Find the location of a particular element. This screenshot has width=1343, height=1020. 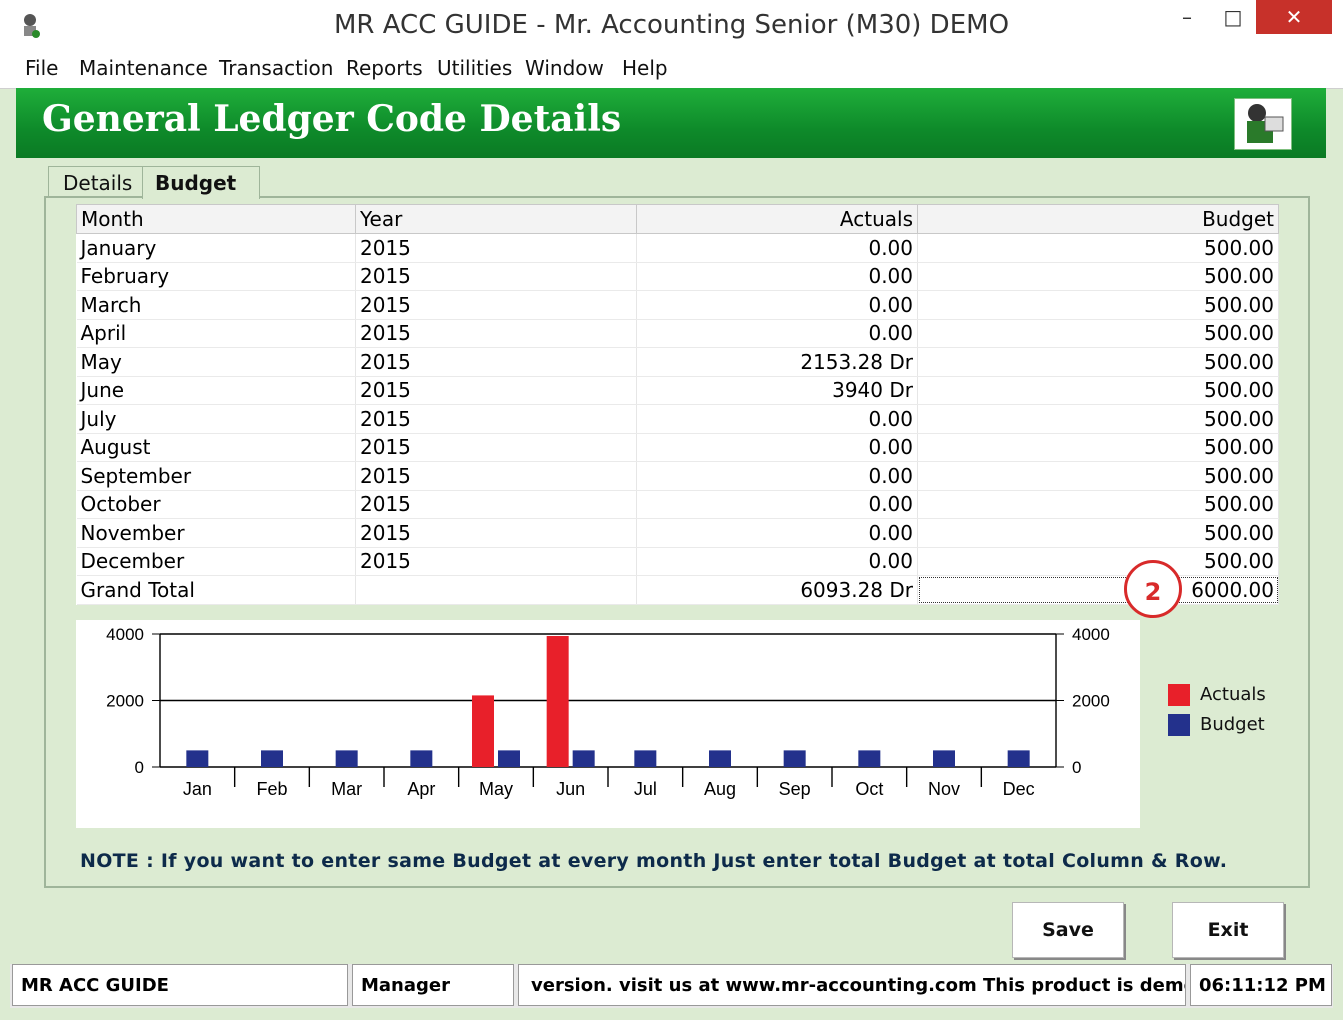

legend-budget: Budget is located at coordinates (1216, 725).